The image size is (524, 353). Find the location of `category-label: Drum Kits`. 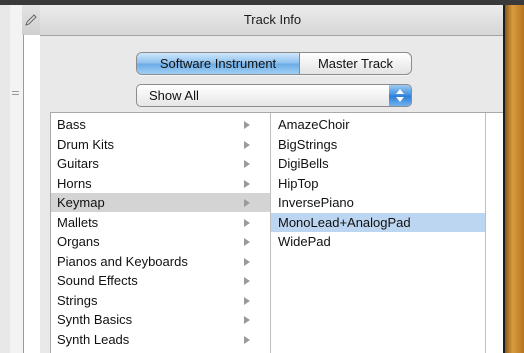

category-label: Drum Kits is located at coordinates (86, 144).